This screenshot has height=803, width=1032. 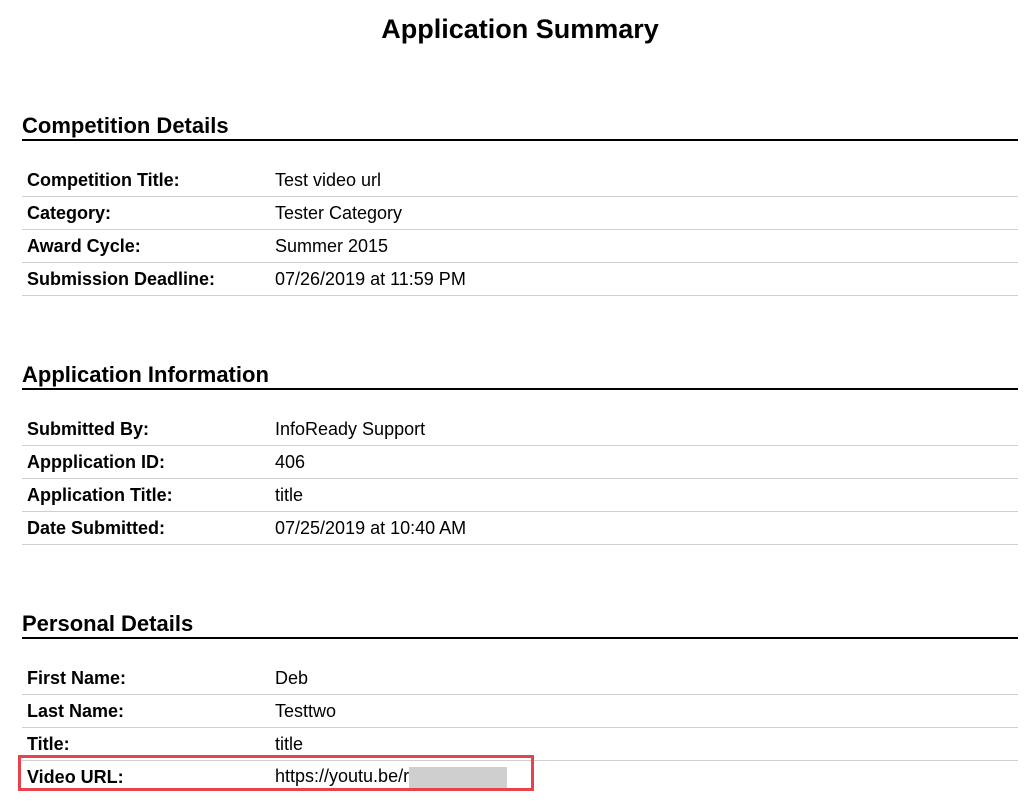 What do you see at coordinates (520, 127) in the screenshot?
I see `section-title: Competition Details` at bounding box center [520, 127].